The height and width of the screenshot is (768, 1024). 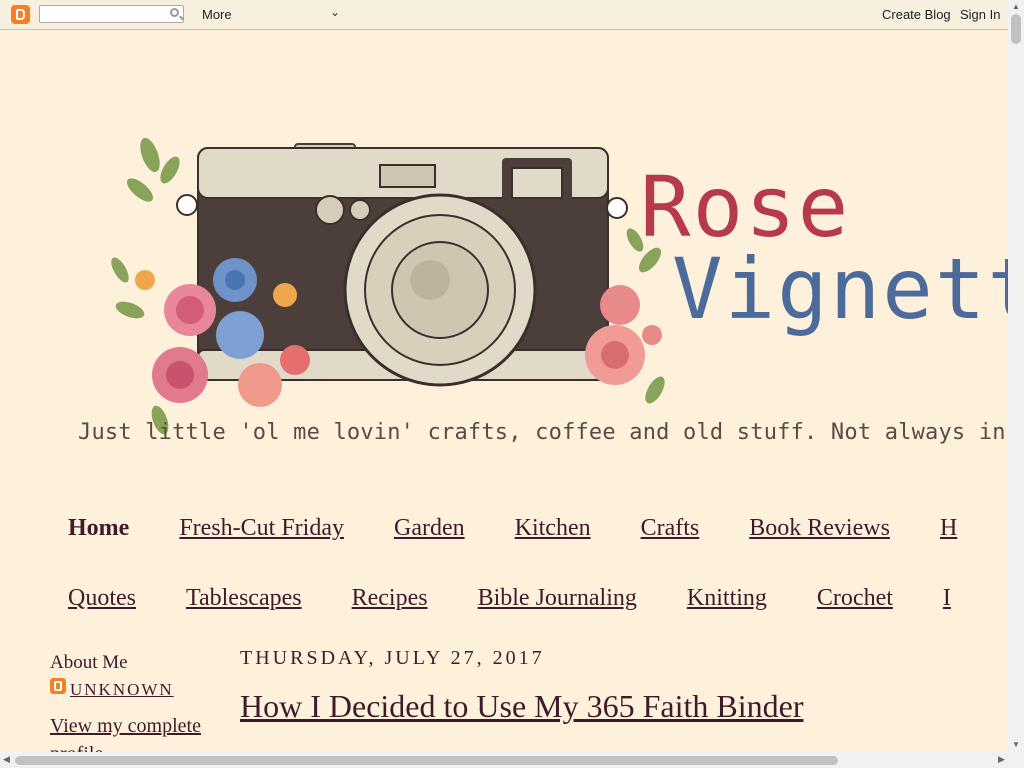 I want to click on scroll-right-icon: ▶, so click(x=1001, y=759).